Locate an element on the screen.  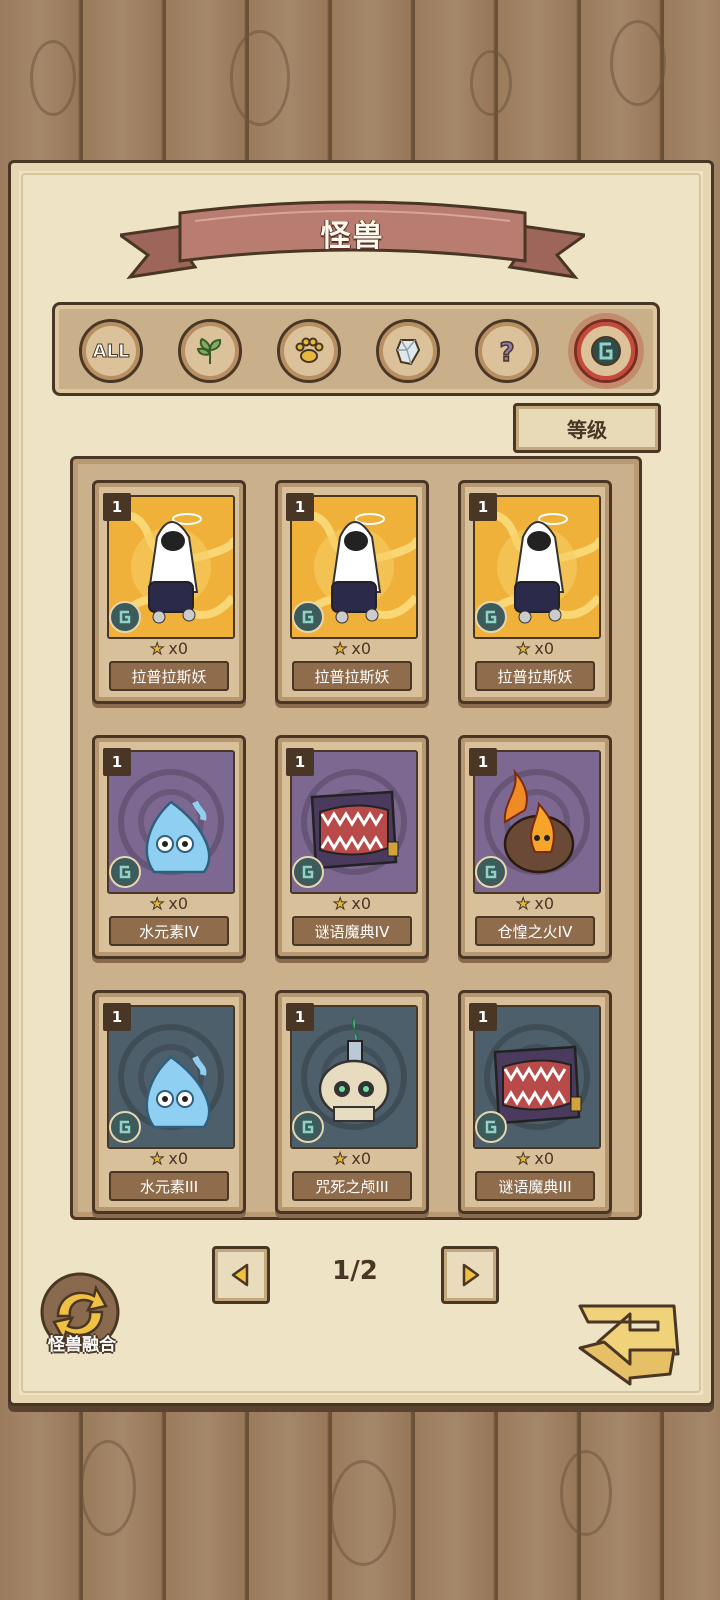
card-name: 谜语魔典III is located at coordinates (535, 1186).